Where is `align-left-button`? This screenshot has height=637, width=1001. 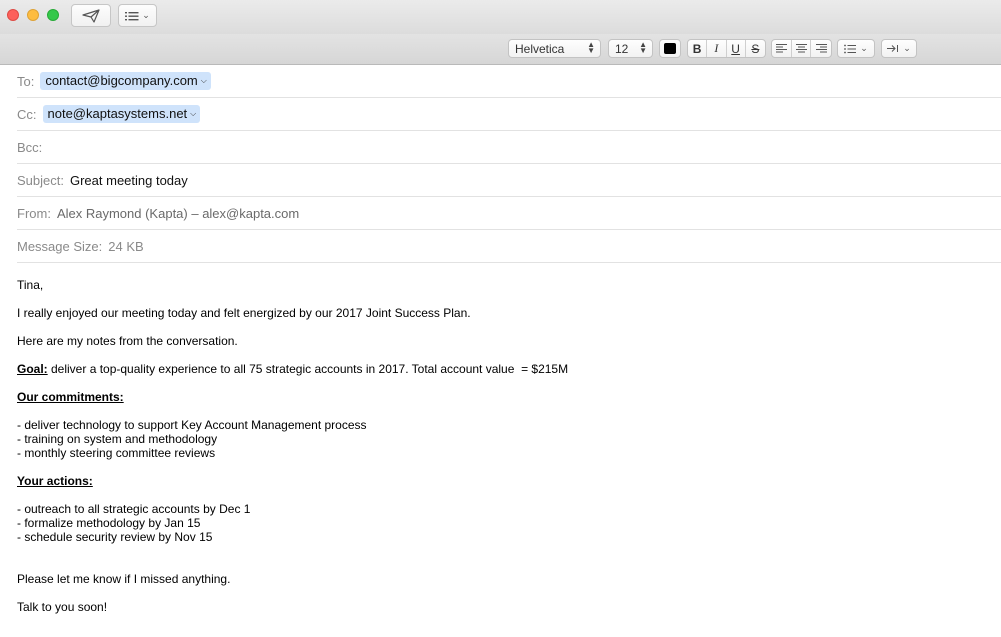 align-left-button is located at coordinates (782, 48).